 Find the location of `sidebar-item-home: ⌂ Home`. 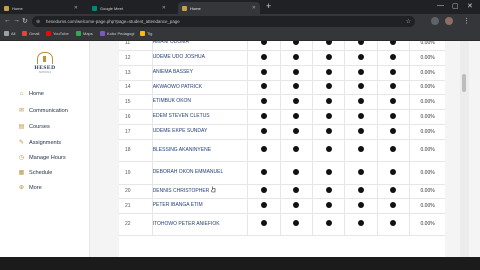

sidebar-item-home: ⌂ Home is located at coordinates (31, 94).